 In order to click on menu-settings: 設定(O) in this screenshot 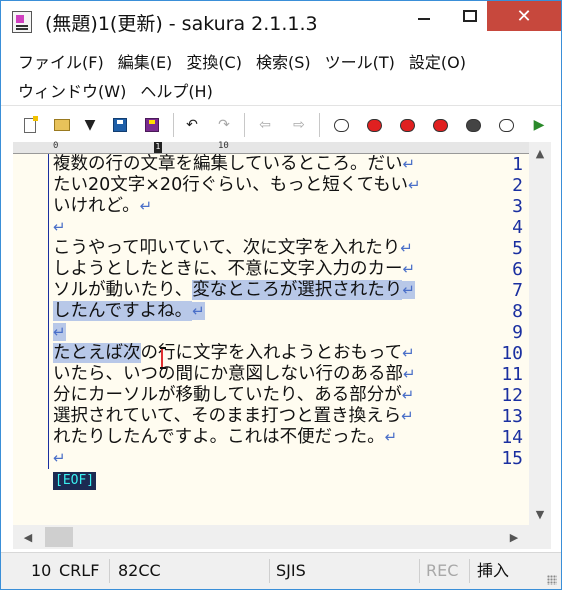, I will do `click(437, 61)`.